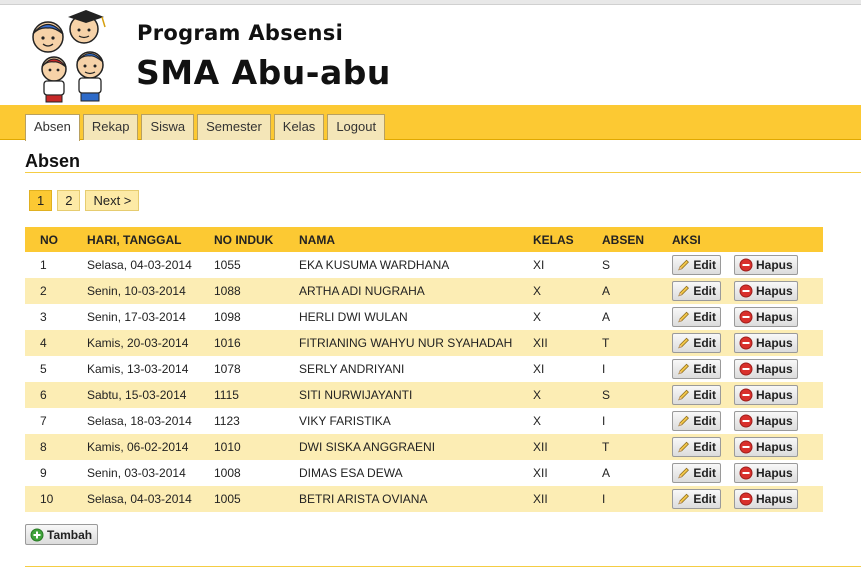  I want to click on page-2-button: 2, so click(69, 200).